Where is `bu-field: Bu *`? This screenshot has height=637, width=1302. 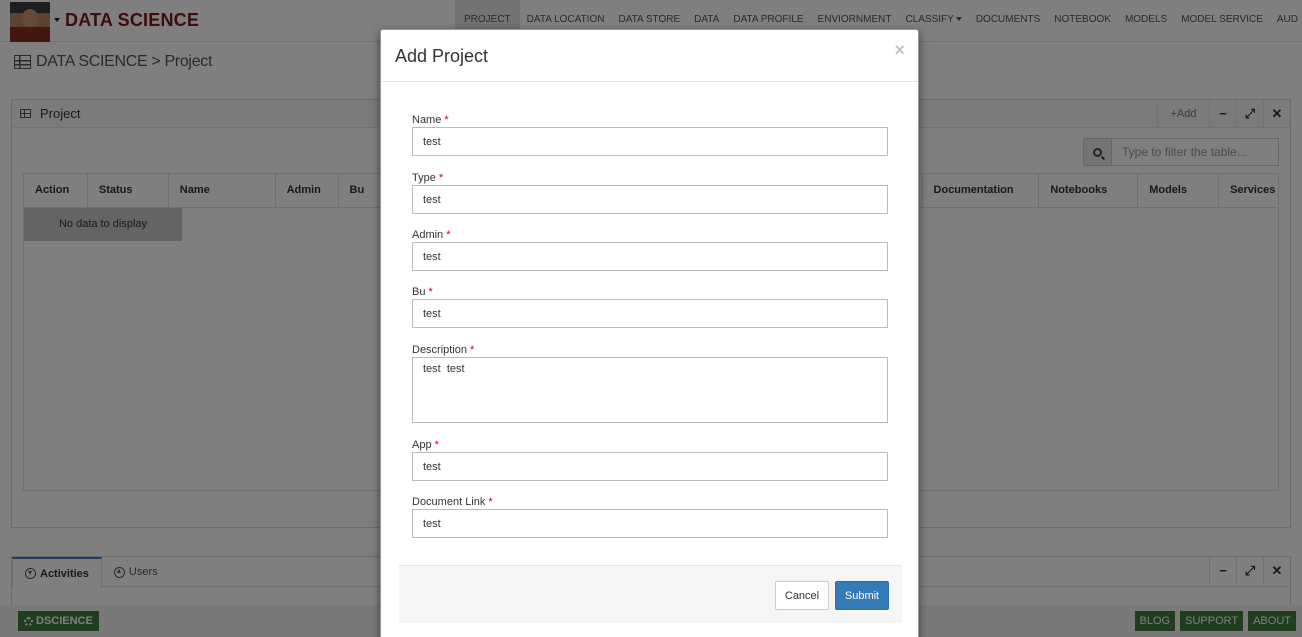
bu-field: Bu * is located at coordinates (650, 306).